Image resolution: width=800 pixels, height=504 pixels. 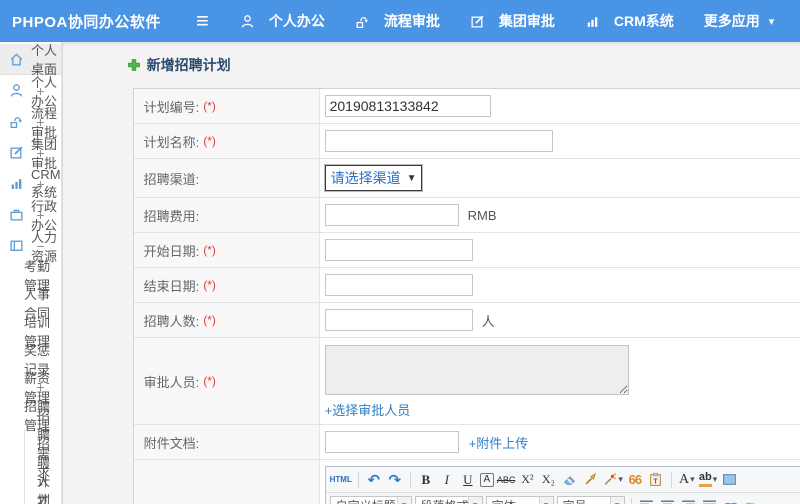 I want to click on sidebar-item-talent-pool: 人才库, so click(x=43, y=489).